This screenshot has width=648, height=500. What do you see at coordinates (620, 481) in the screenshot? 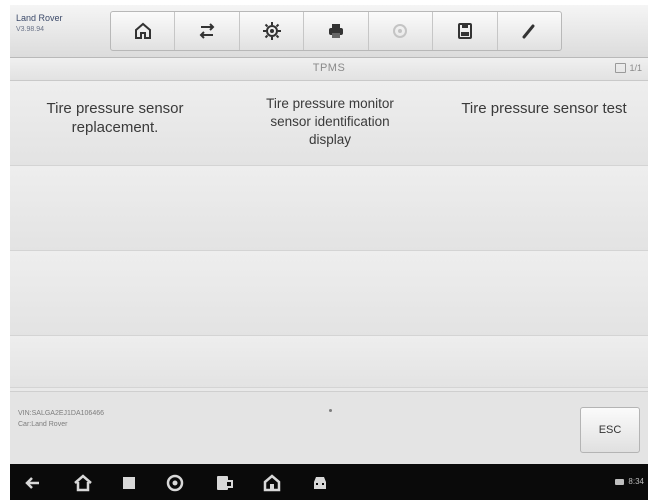
I see `battery-icon` at bounding box center [620, 481].